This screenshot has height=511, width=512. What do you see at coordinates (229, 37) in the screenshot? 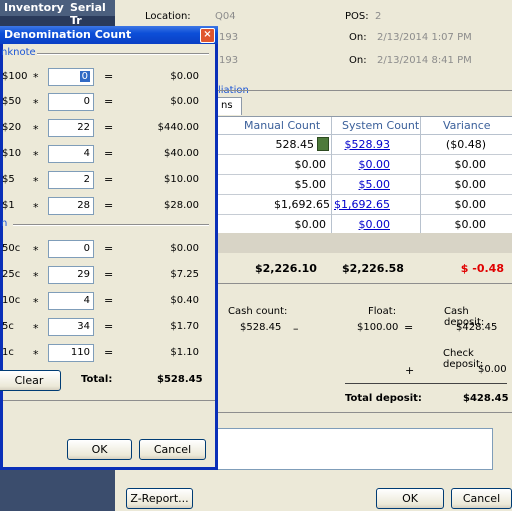
I see `partial-value-1: 193` at bounding box center [229, 37].